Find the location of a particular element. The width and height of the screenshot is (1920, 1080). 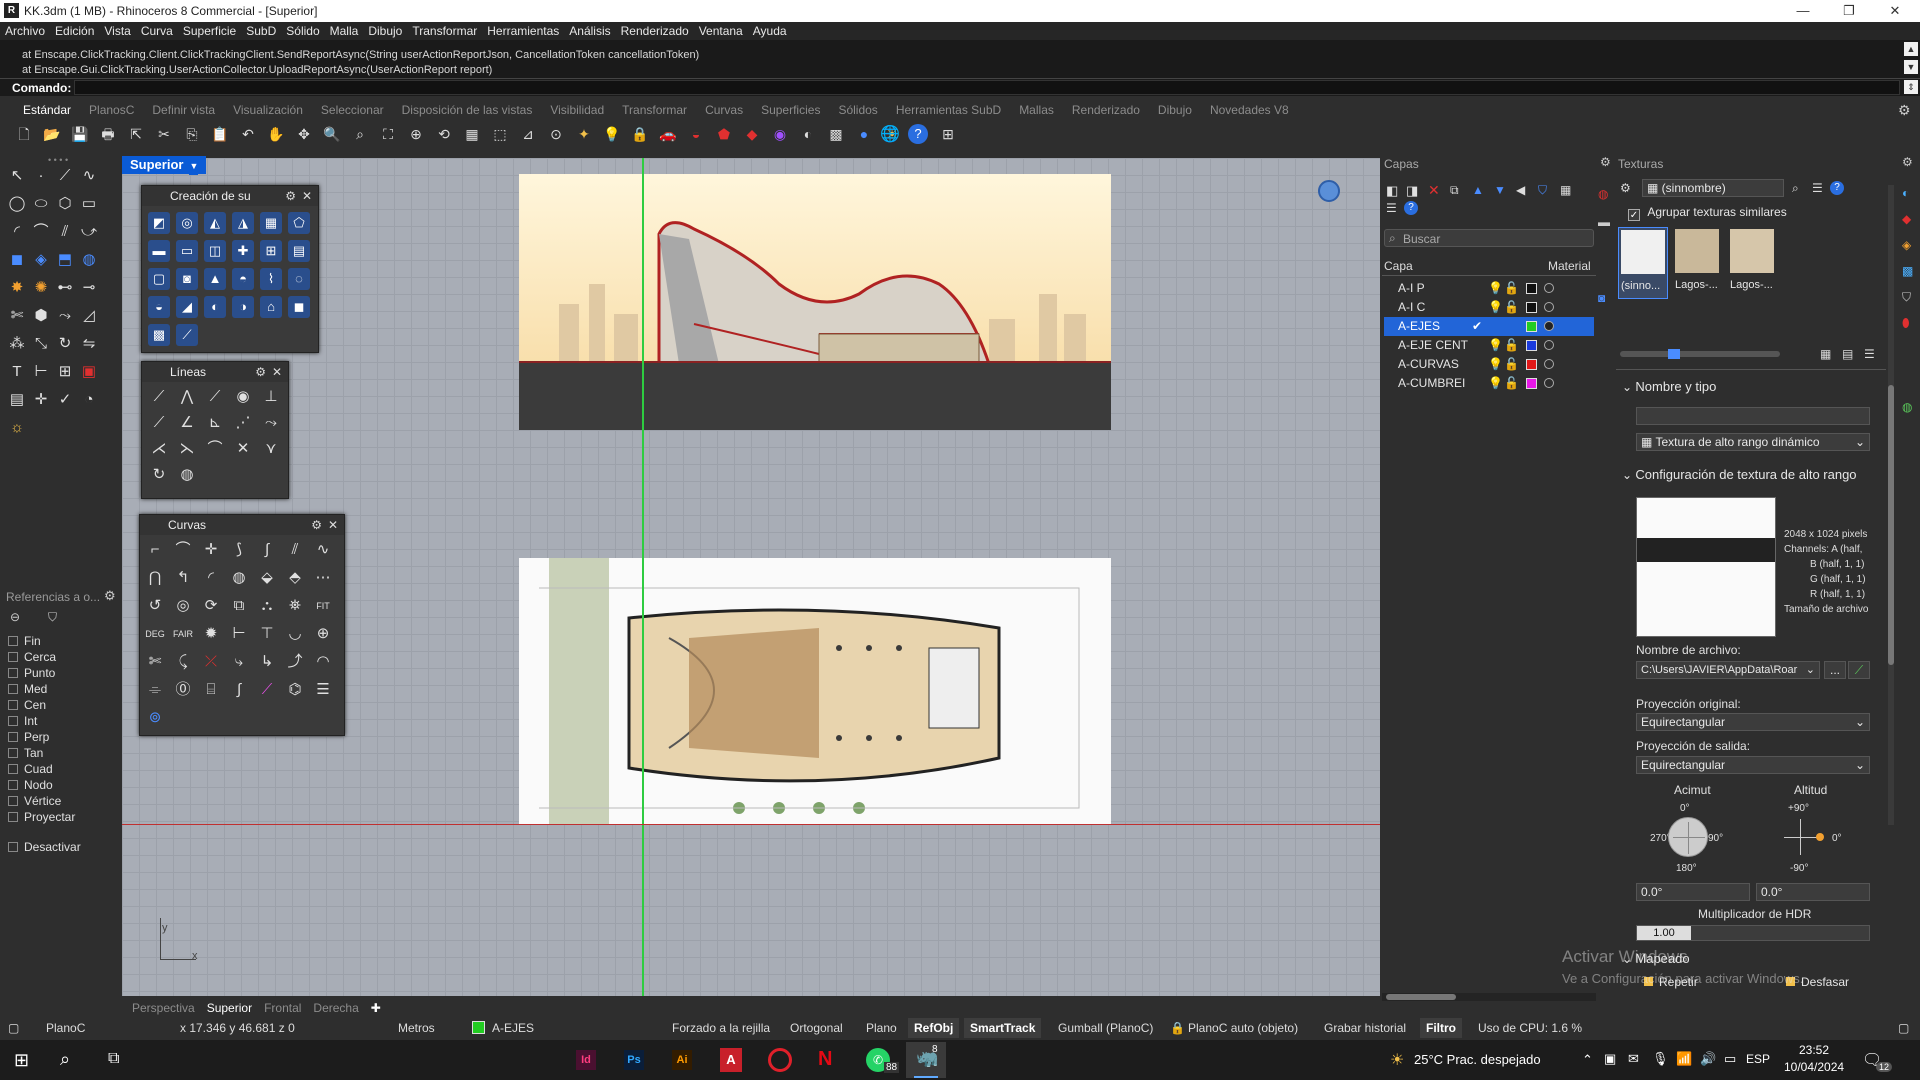

menu-solido: Sólido is located at coordinates (302, 31).